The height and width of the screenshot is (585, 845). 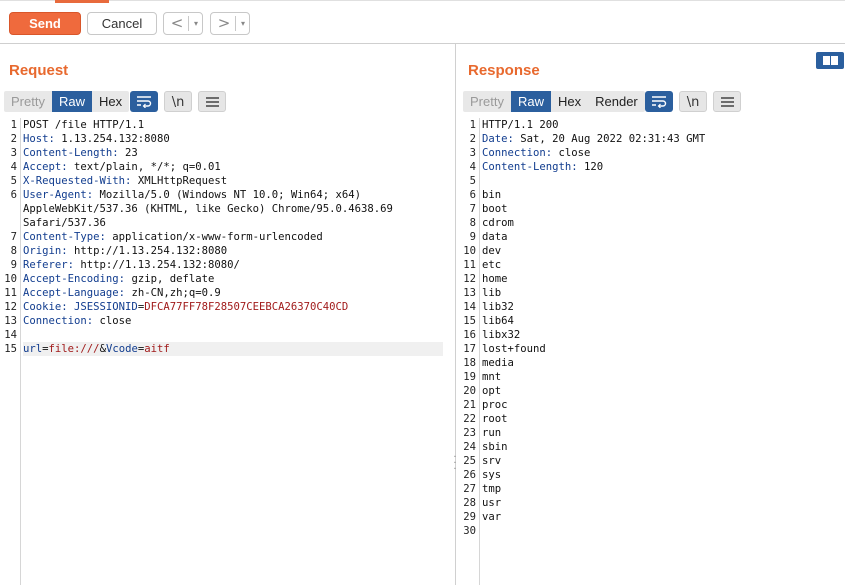 I want to click on code-line: 20 opt, so click(x=652, y=391).